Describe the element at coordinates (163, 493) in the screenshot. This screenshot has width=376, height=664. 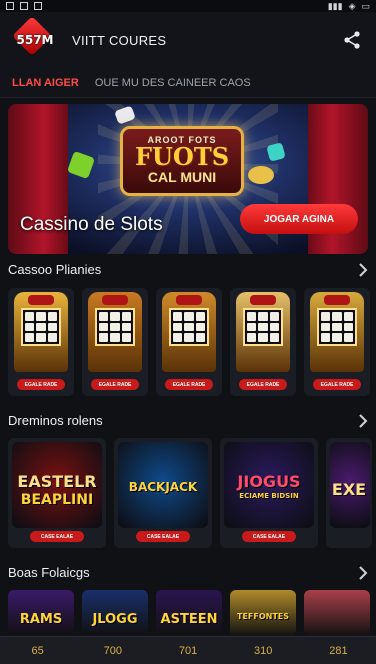
I see `table-game-card: BACKJACK CASE EALAE` at that location.